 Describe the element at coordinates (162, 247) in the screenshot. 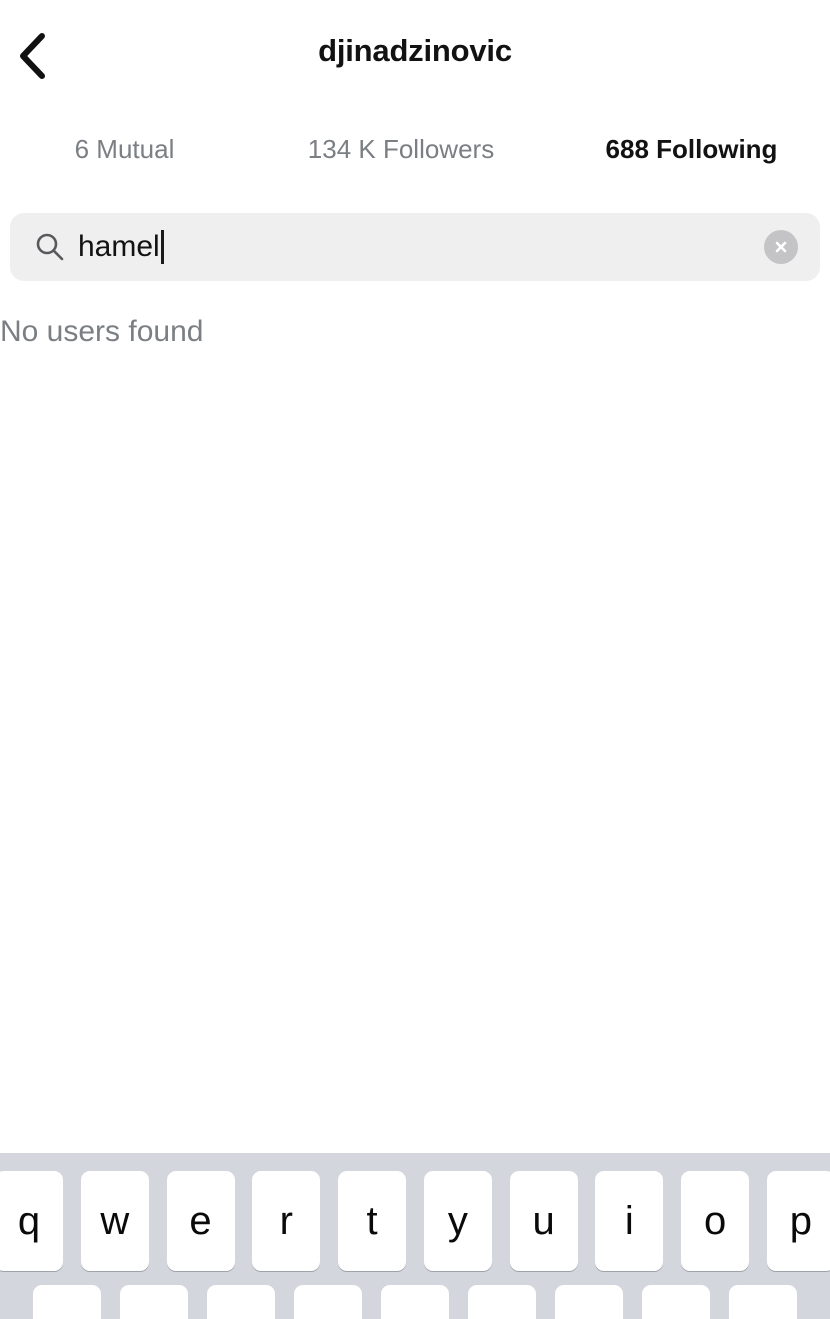

I see `text-caret` at that location.